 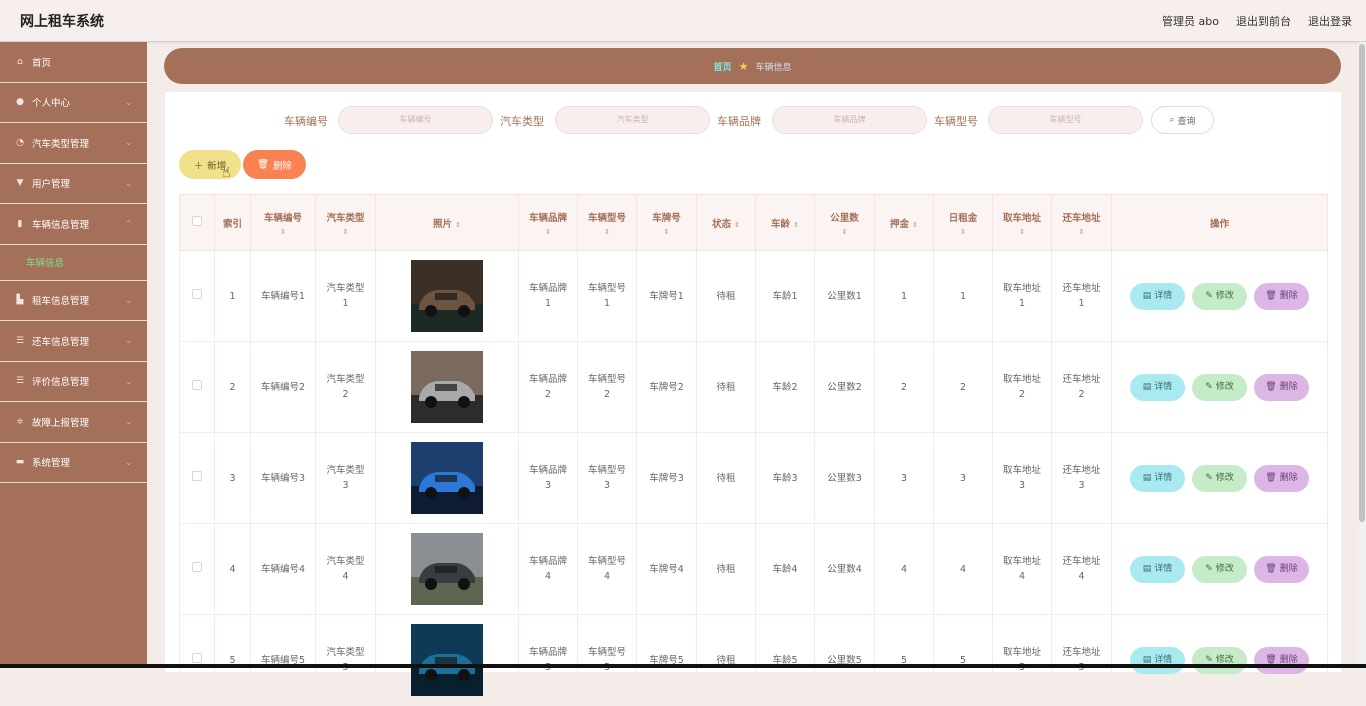 What do you see at coordinates (1263, 21) in the screenshot?
I see `back-to-front-link: 退出到前台` at bounding box center [1263, 21].